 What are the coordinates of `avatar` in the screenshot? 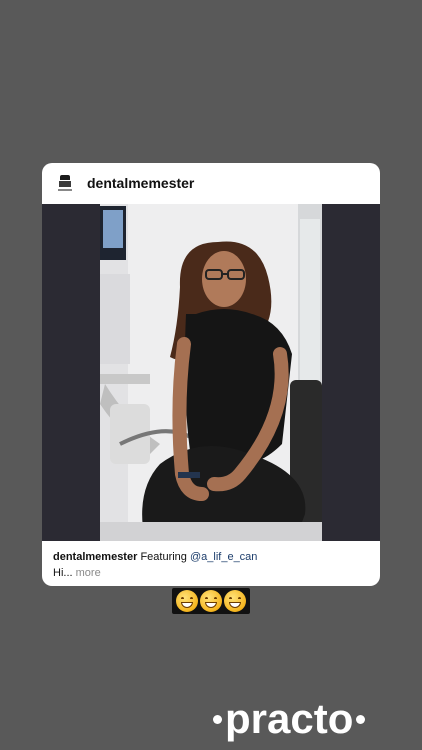 It's located at (65, 183).